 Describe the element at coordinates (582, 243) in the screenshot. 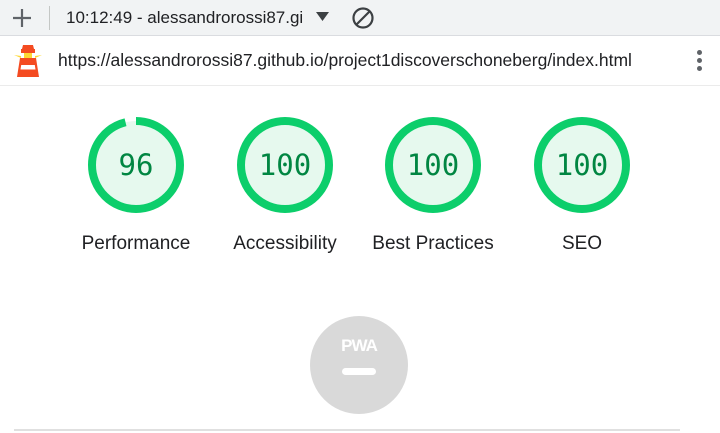

I see `gauge-label: SEO` at that location.